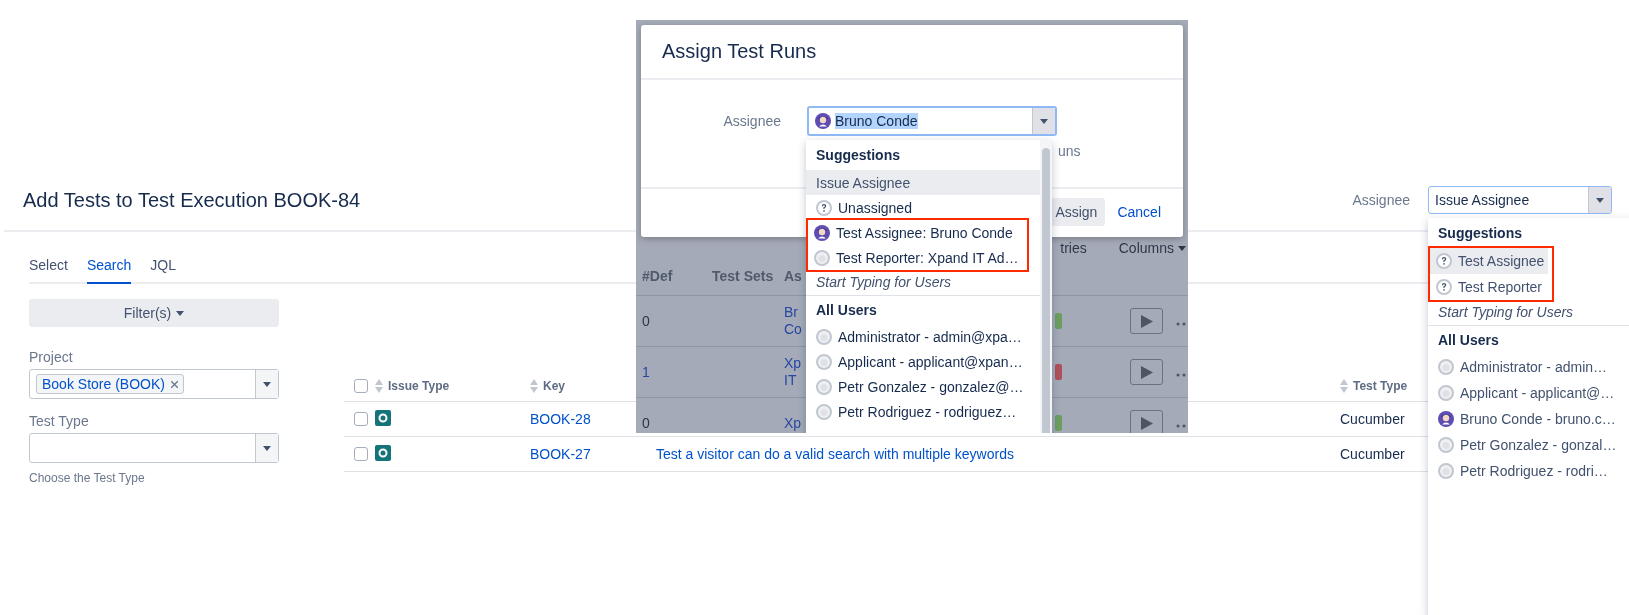 This screenshot has width=1629, height=615. I want to click on field-label: Test Type, so click(59, 421).